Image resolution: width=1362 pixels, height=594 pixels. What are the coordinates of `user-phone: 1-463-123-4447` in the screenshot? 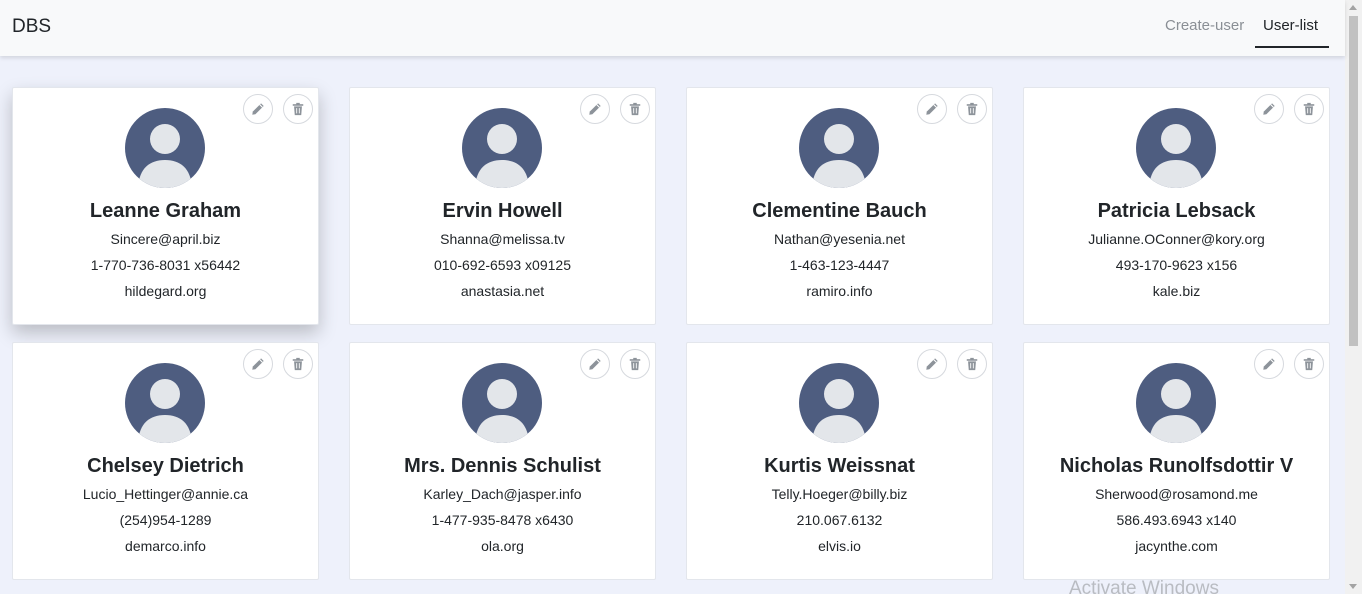 It's located at (839, 265).